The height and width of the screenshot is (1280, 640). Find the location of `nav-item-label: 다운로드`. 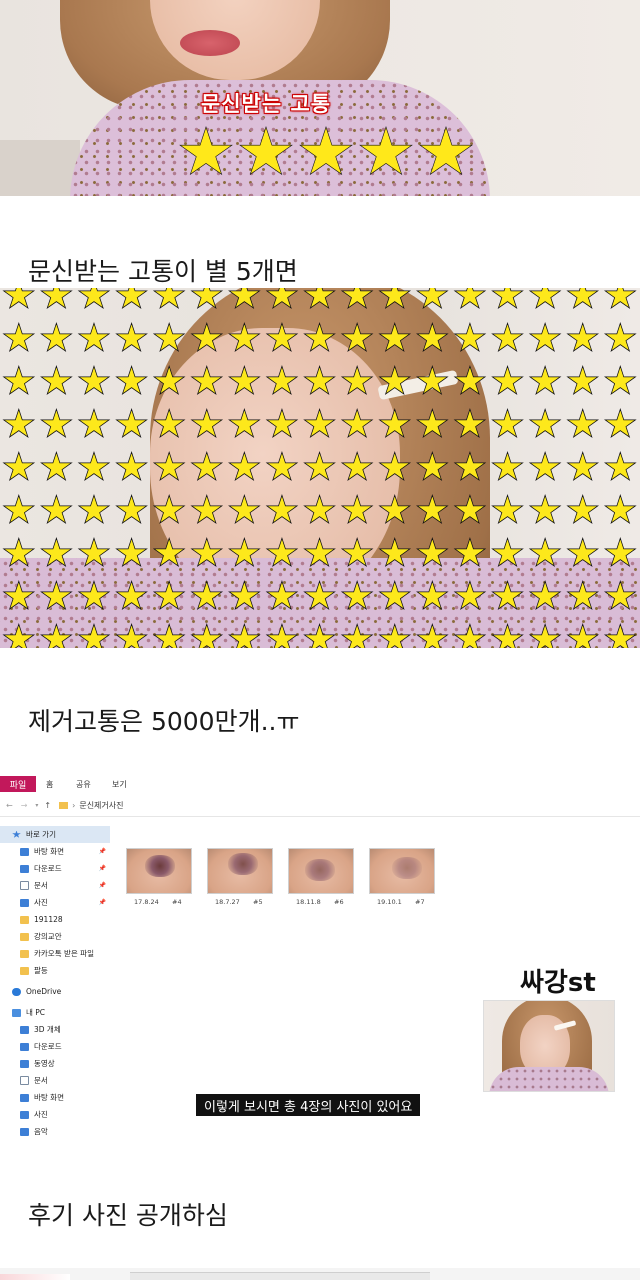

nav-item-label: 다운로드 is located at coordinates (48, 1046).